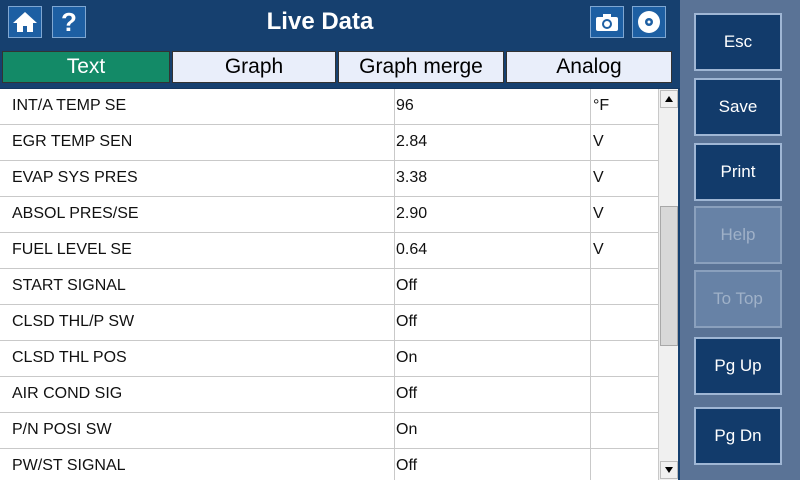 This screenshot has height=480, width=800. Describe the element at coordinates (738, 107) in the screenshot. I see `save-button: Save` at that location.